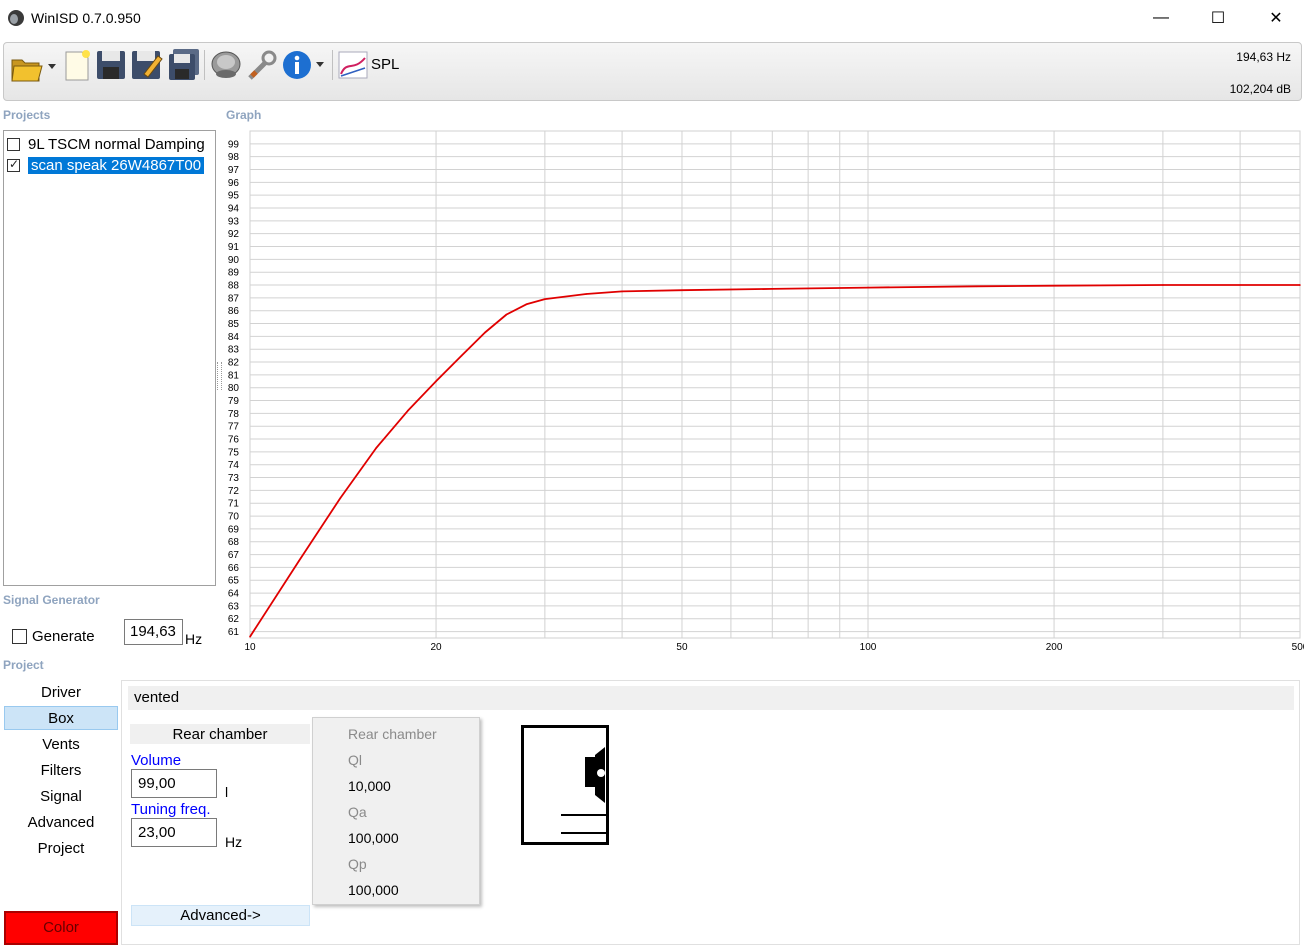  I want to click on y-tick-label: 83, so click(234, 350).